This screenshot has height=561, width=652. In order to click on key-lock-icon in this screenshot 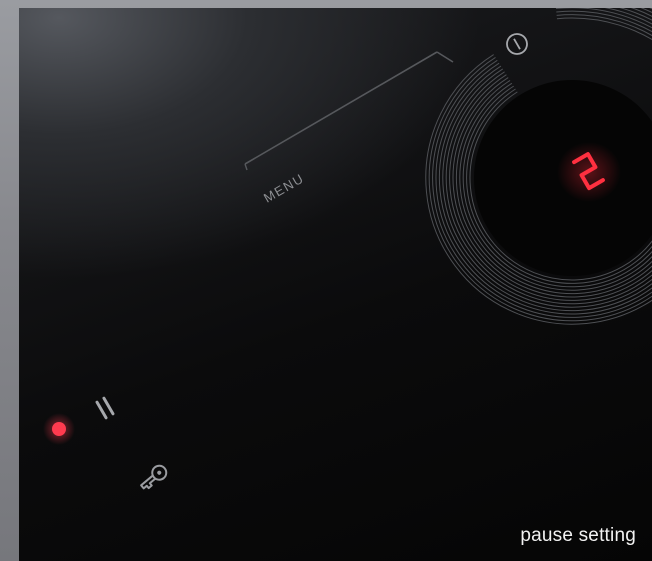, I will do `click(153, 477)`.